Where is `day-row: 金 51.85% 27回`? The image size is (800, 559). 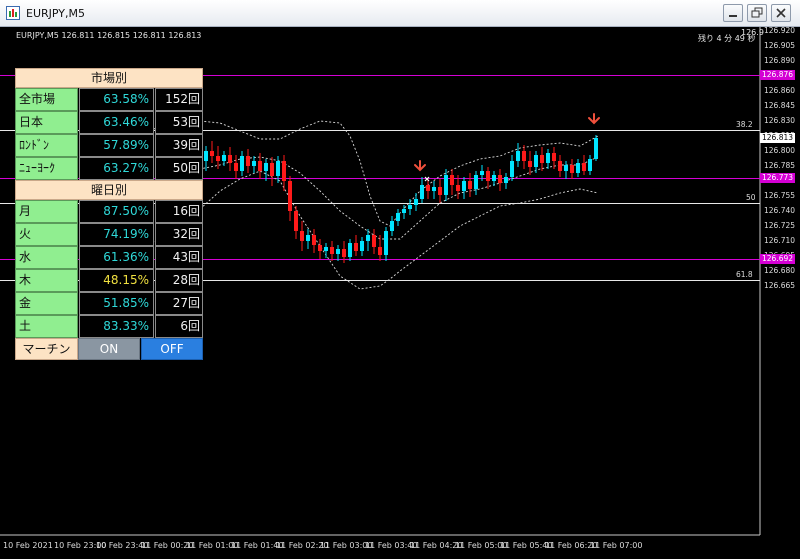 day-row: 金 51.85% 27回 is located at coordinates (109, 303).